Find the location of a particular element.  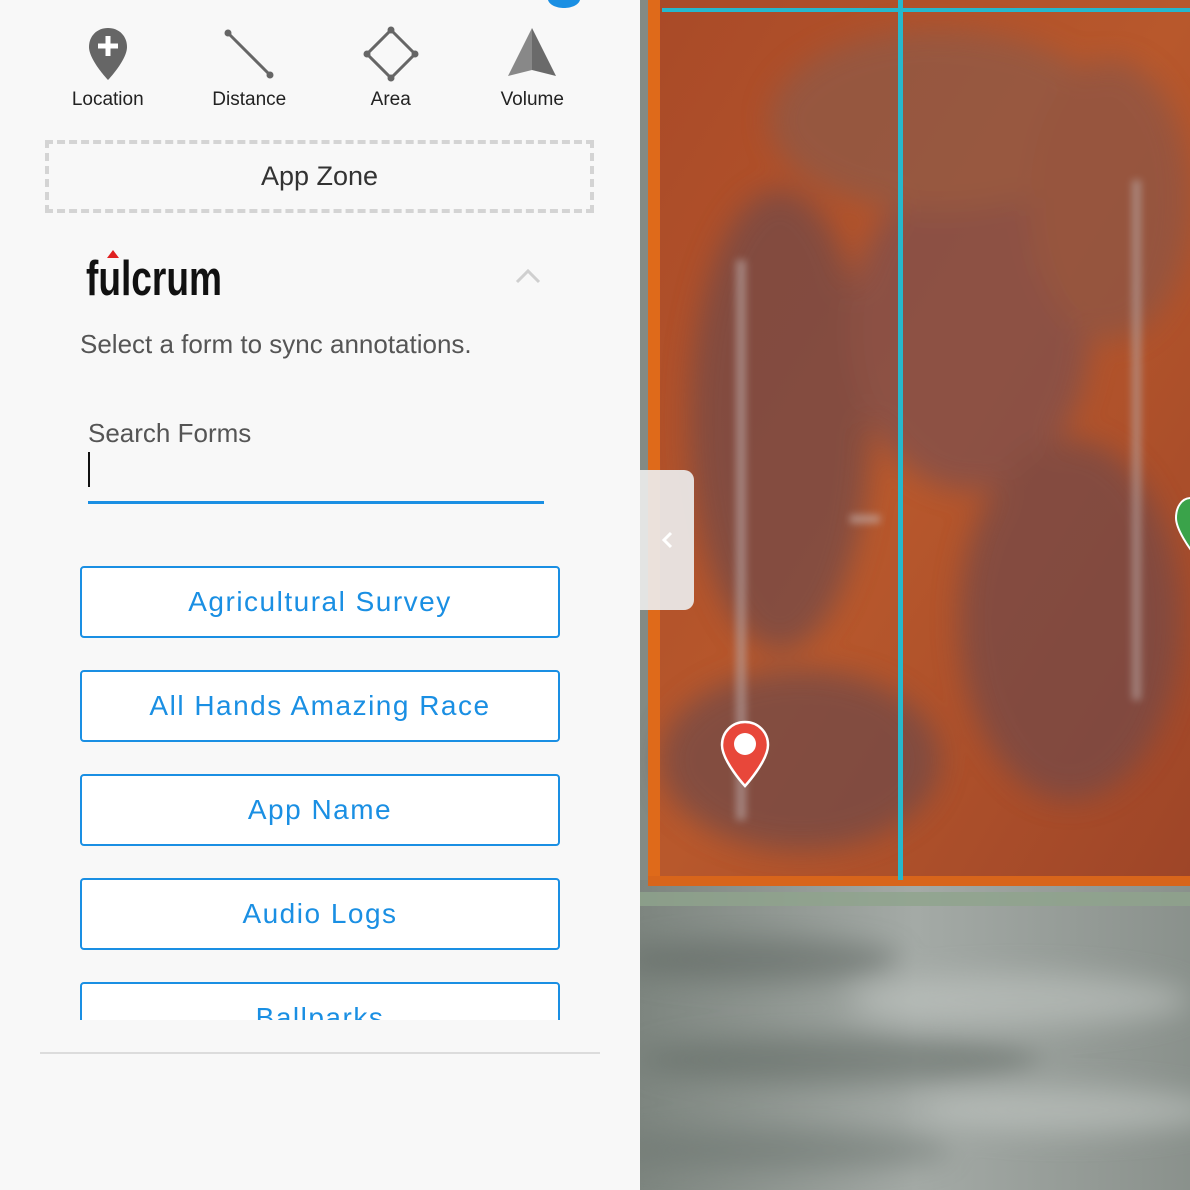

distance-tool-label: Distance is located at coordinates (249, 99).